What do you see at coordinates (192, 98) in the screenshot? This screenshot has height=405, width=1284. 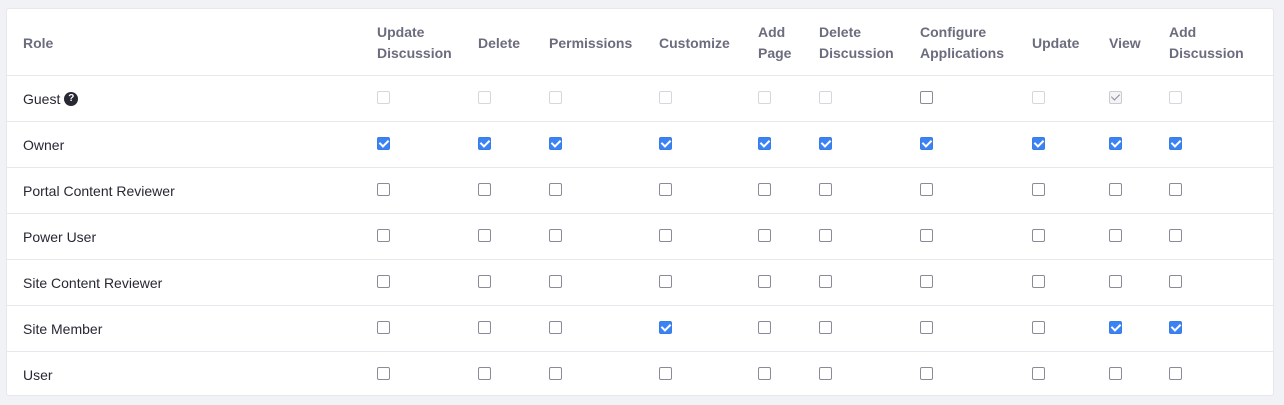 I see `role-cell: Guest?` at bounding box center [192, 98].